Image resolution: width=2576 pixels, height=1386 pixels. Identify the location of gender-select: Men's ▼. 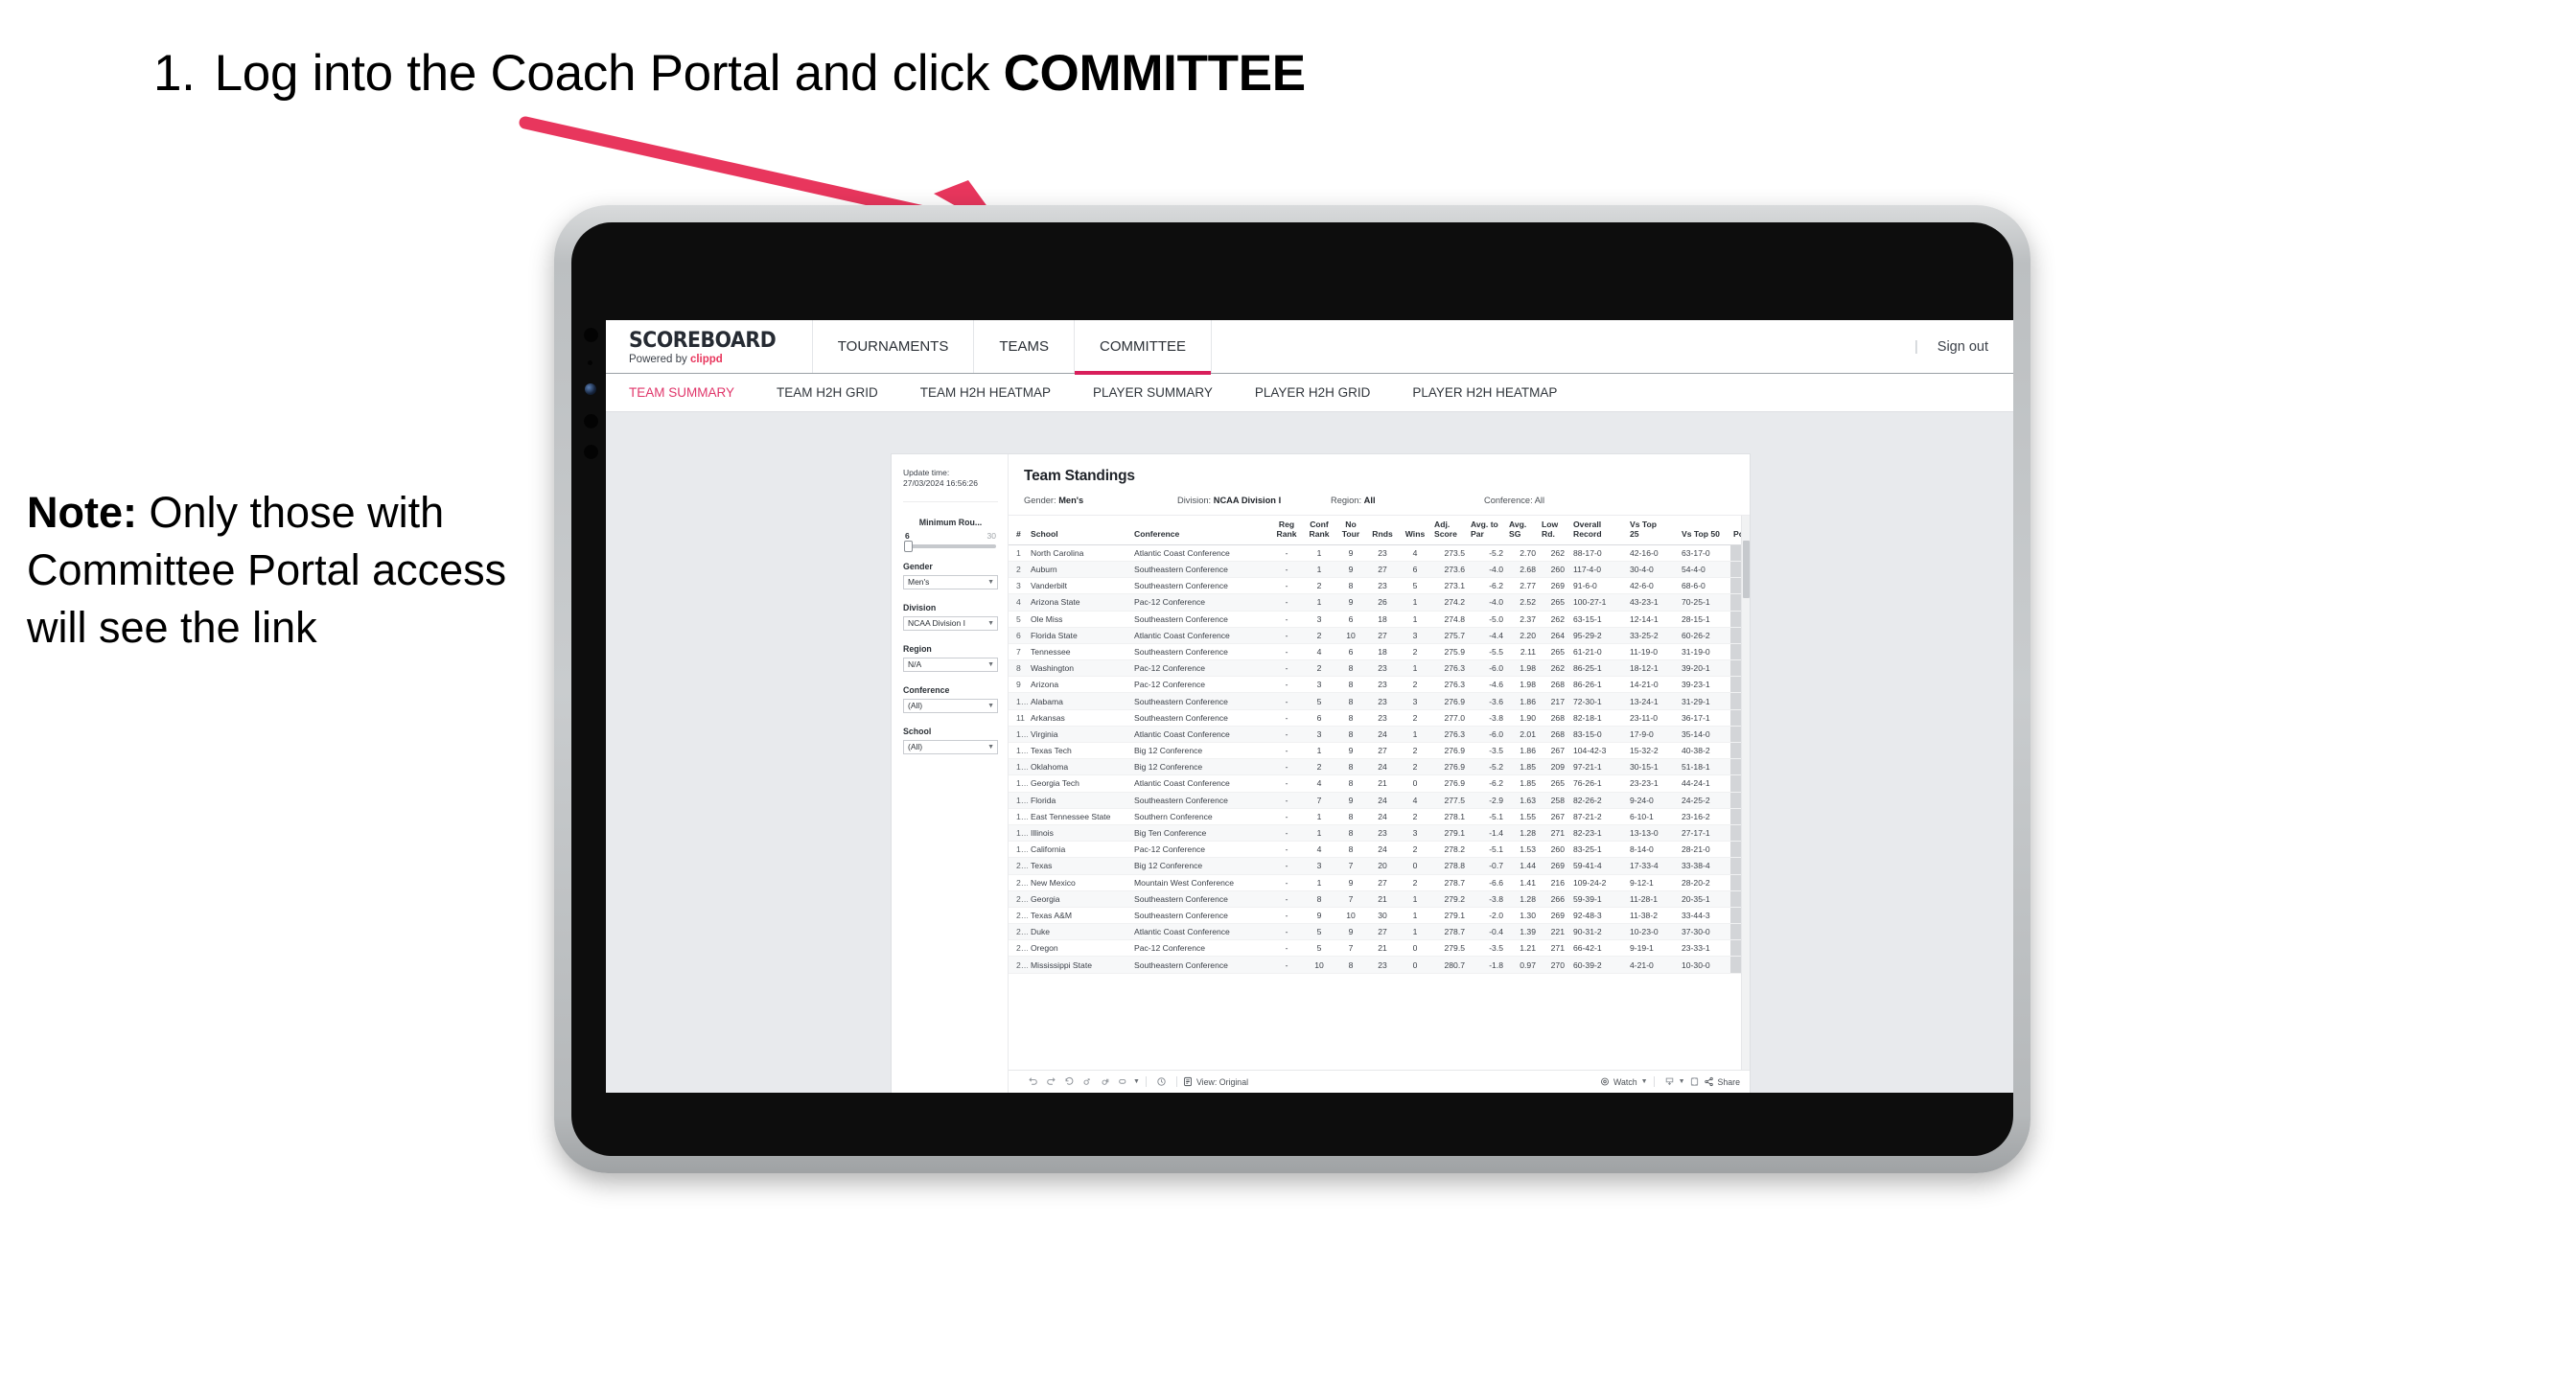
(951, 582).